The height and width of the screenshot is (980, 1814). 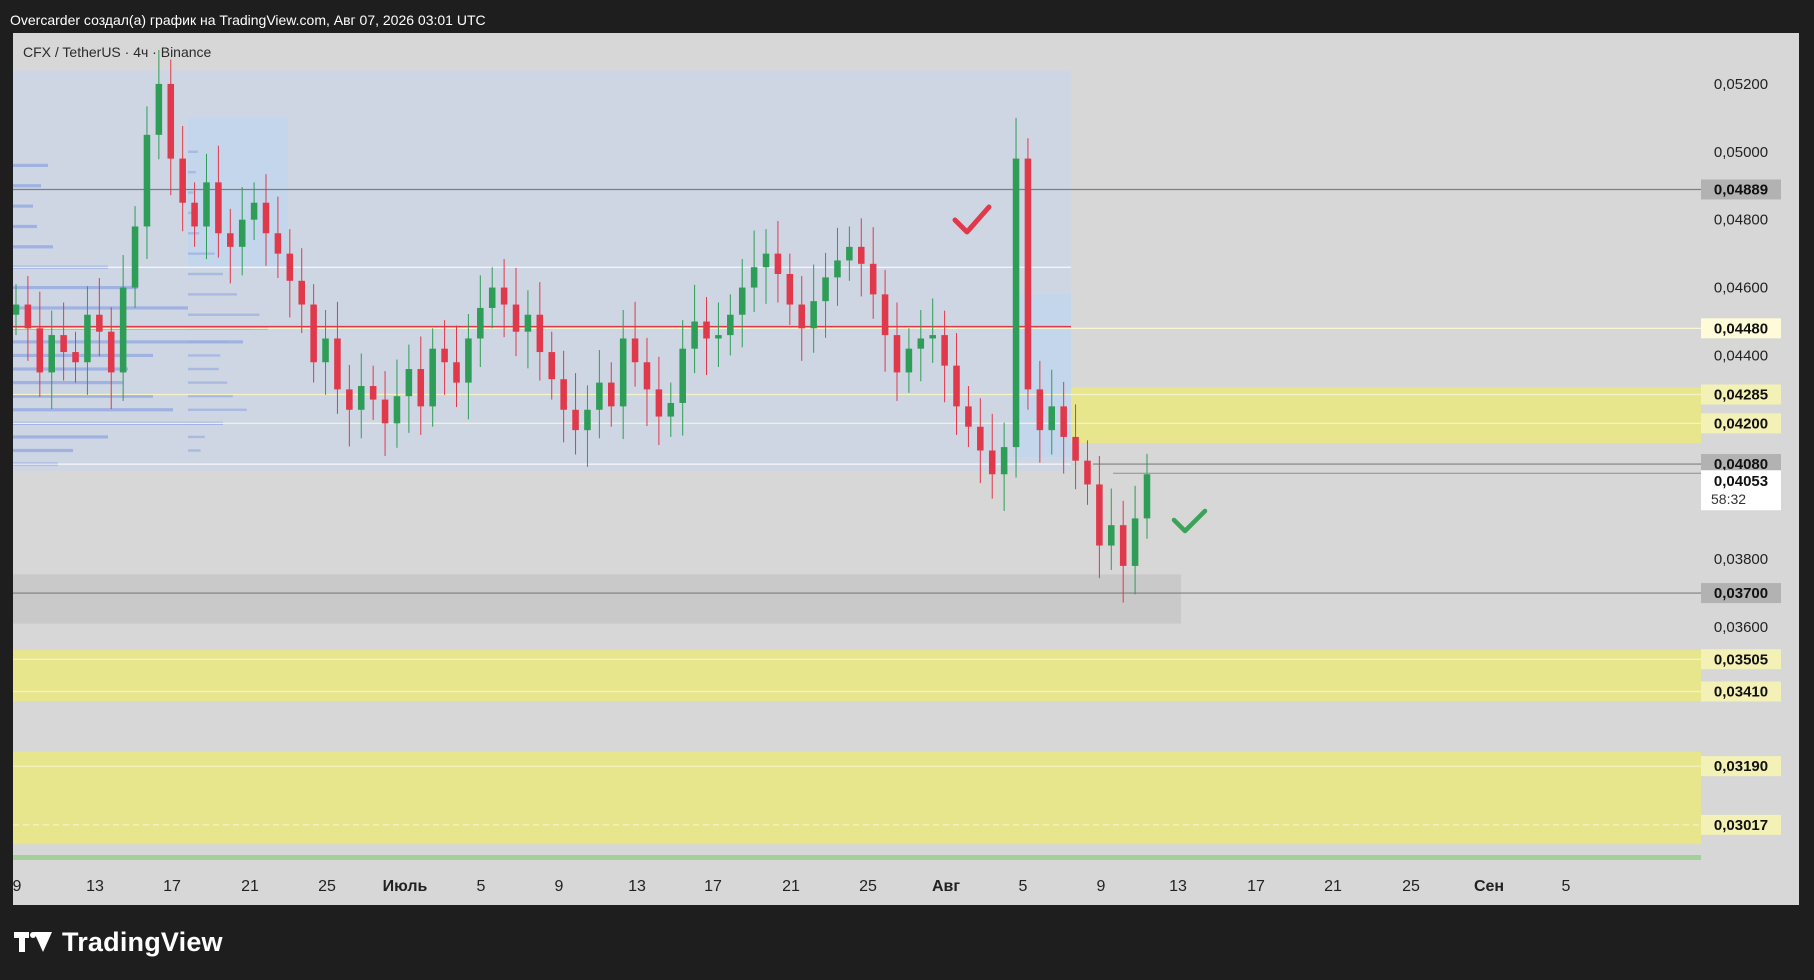 I want to click on x-tick-label: 13, so click(x=637, y=886).